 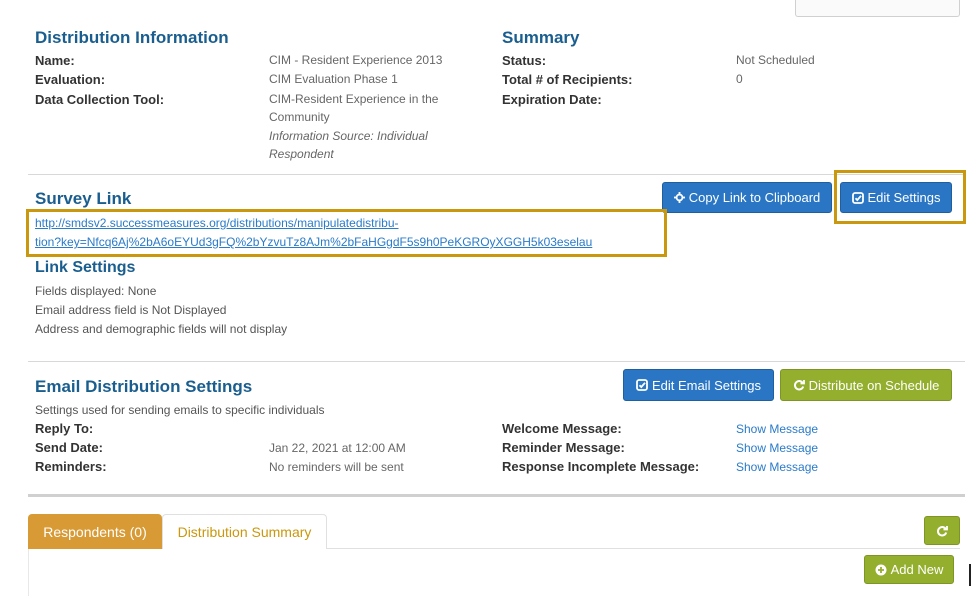 What do you see at coordinates (96, 291) in the screenshot?
I see `fields-displayed-text: Fields displayed: None` at bounding box center [96, 291].